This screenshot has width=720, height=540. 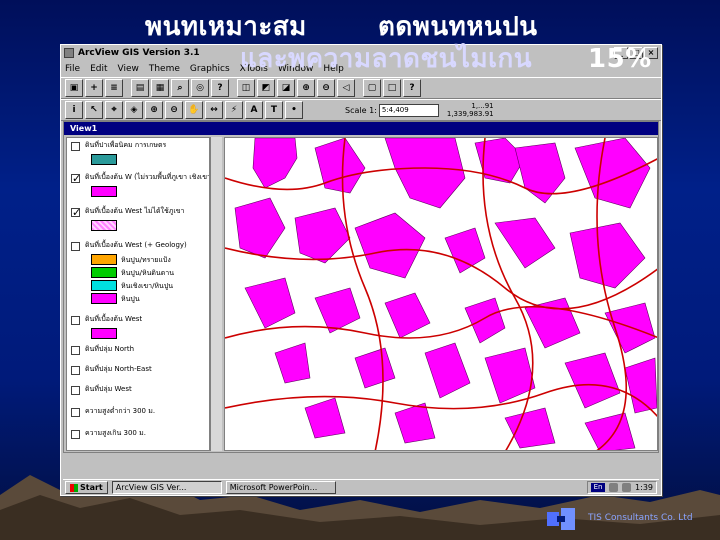 What do you see at coordinates (274, 110) in the screenshot?
I see `text-icon: T` at bounding box center [274, 110].